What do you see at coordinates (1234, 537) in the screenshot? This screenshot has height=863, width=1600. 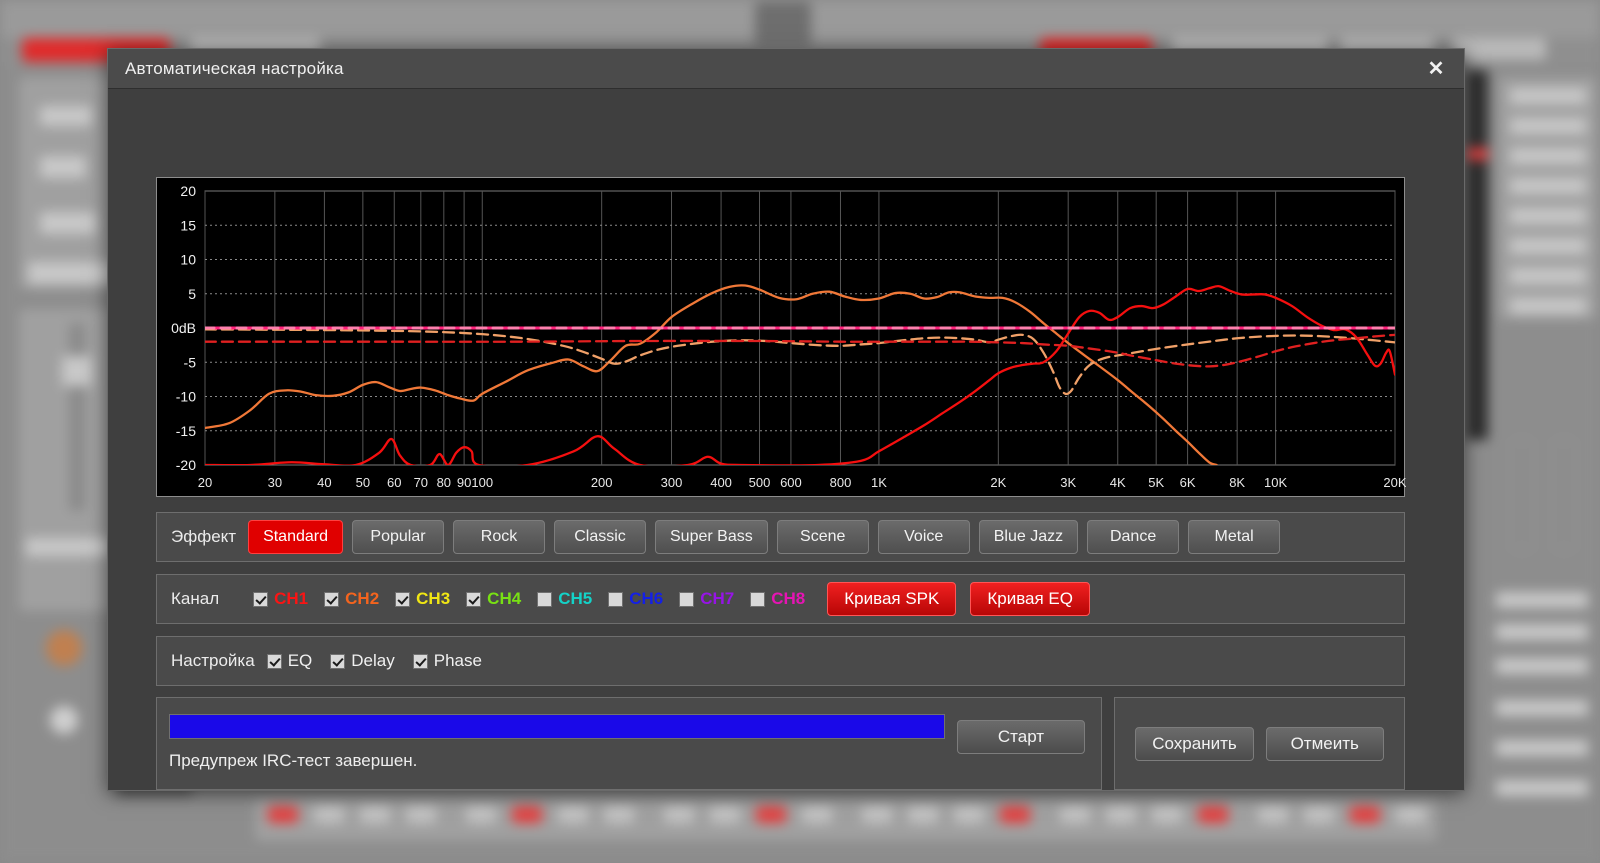 I see `preset-button-metal: Metal` at bounding box center [1234, 537].